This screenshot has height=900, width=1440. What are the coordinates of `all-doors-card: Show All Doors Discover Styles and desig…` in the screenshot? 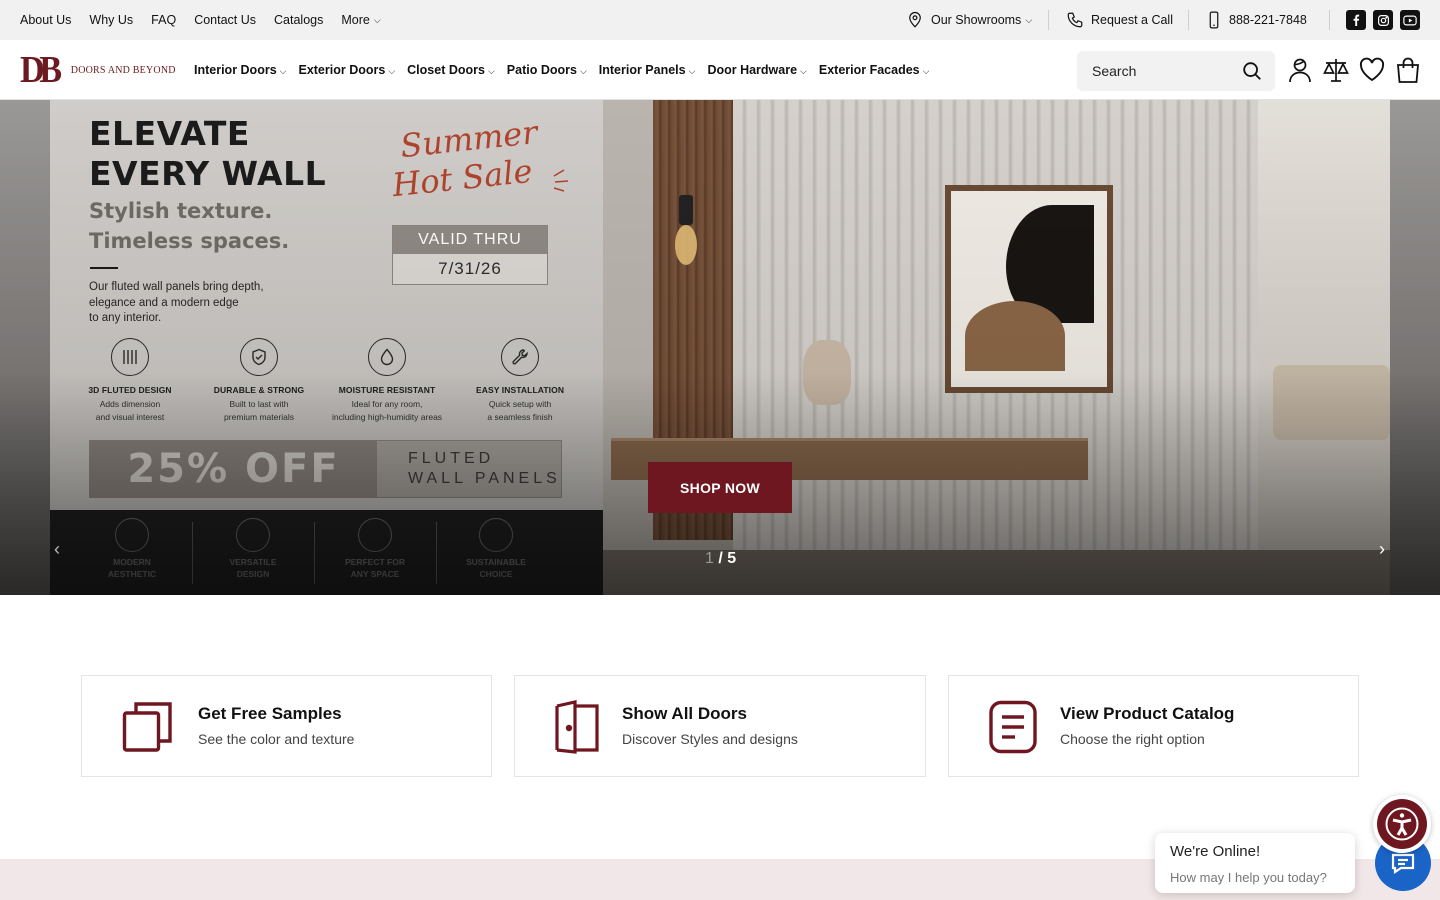 It's located at (720, 726).